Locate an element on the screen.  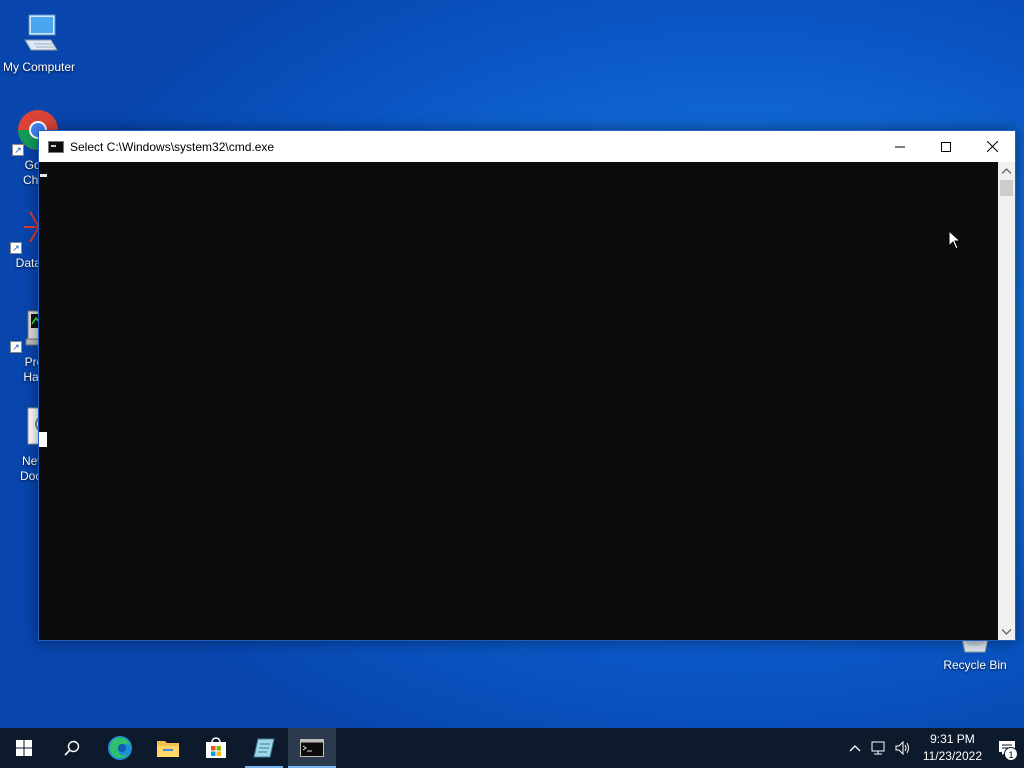
selection-marker is located at coordinates (43, 439).